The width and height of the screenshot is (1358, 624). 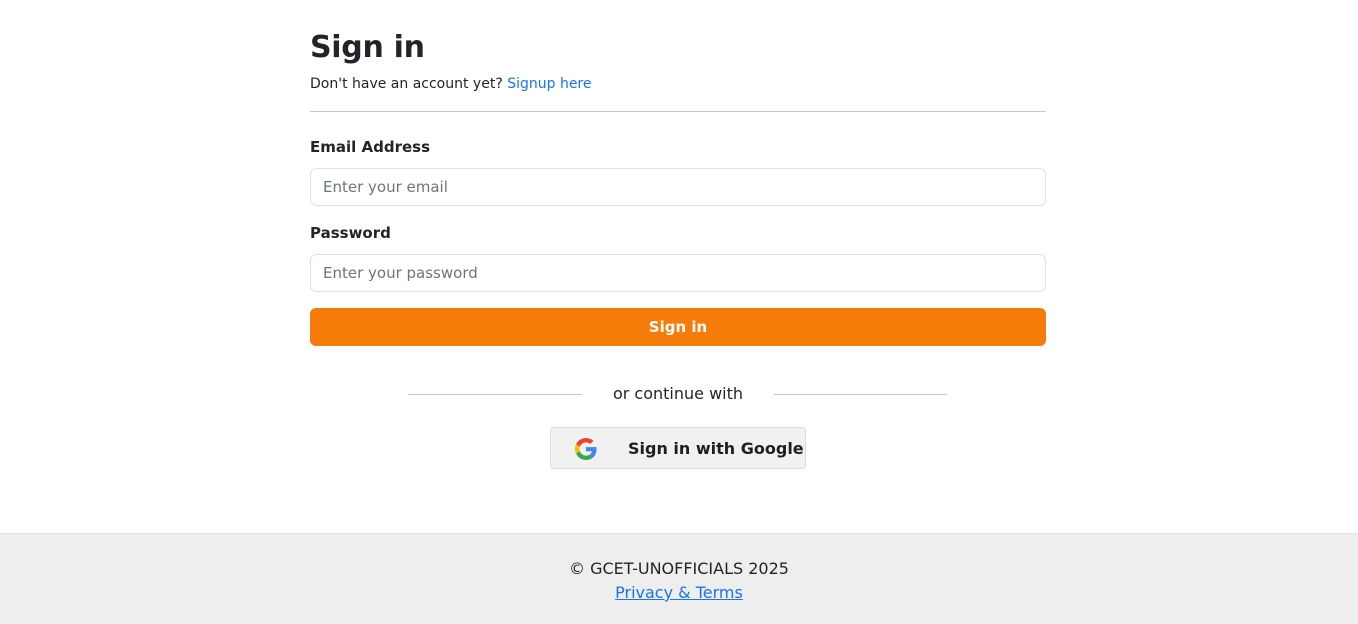 I want to click on privacy-terms-link: Privacy & Terms, so click(x=679, y=592).